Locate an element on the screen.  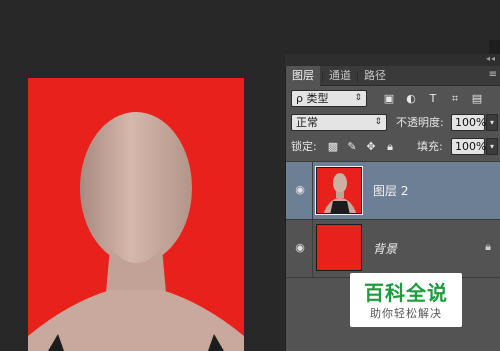
lock-position-icon: ✥ is located at coordinates (371, 147).